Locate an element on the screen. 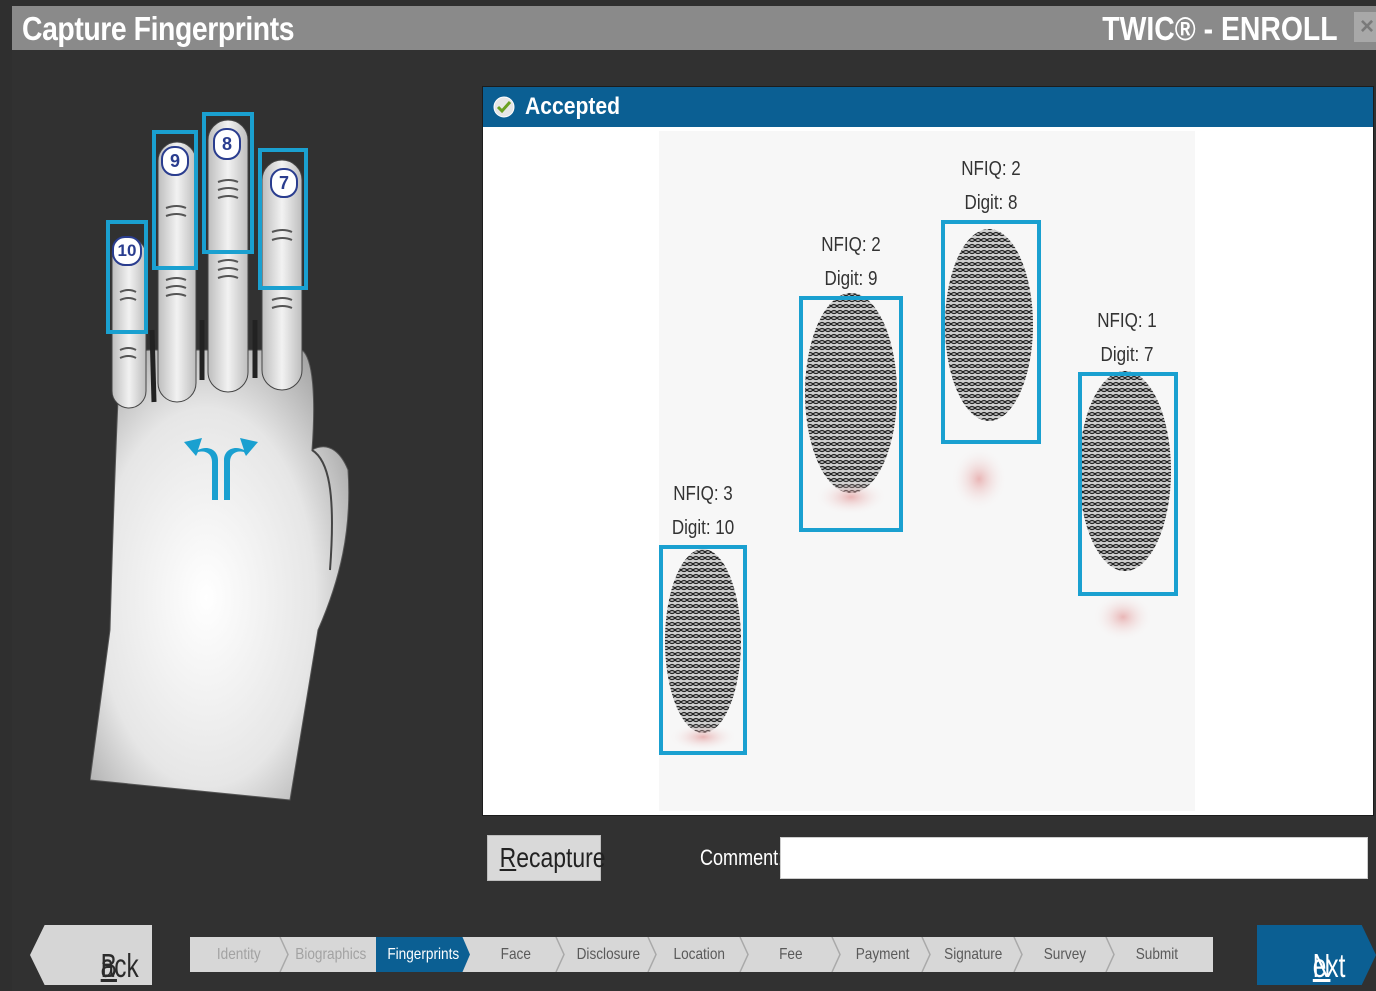 The height and width of the screenshot is (991, 1376). recapture-button: Recapture is located at coordinates (546, 858).